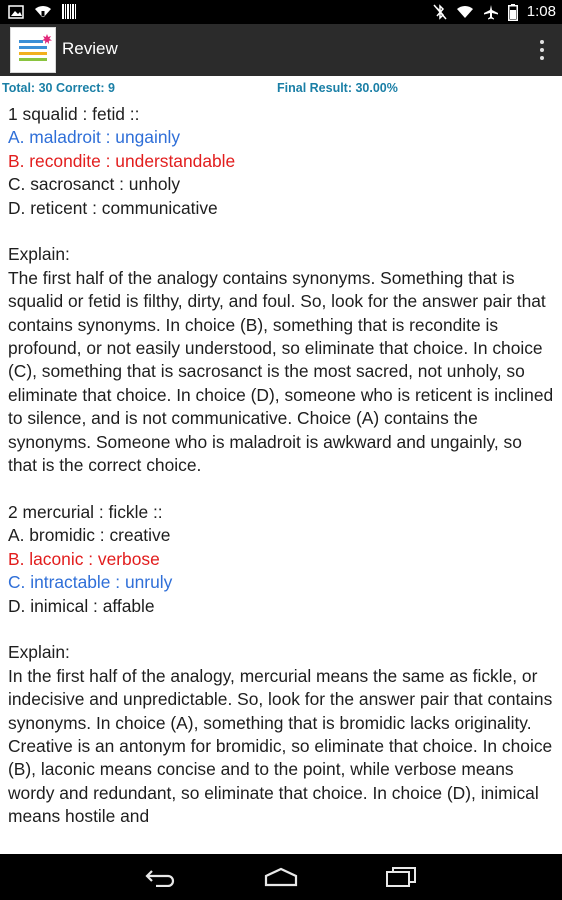  I want to click on final-result: Final Result: 30.00%, so click(337, 88).